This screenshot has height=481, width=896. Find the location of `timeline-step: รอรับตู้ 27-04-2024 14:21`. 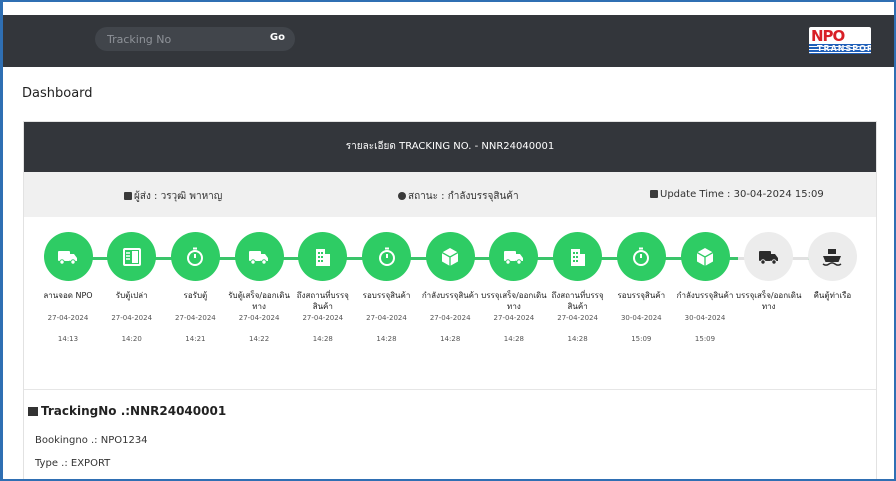

timeline-step: รอรับตู้ 27-04-2024 14:21 is located at coordinates (195, 287).